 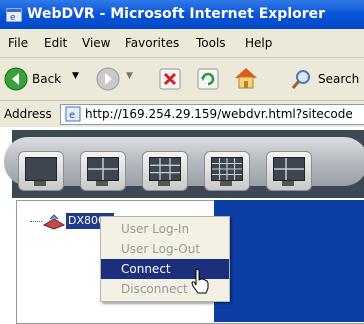 What do you see at coordinates (108, 79) in the screenshot?
I see `forward-icon` at bounding box center [108, 79].